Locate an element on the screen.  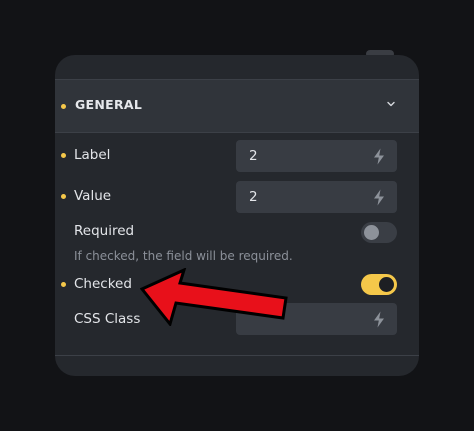
value-input: 2 is located at coordinates (316, 197).